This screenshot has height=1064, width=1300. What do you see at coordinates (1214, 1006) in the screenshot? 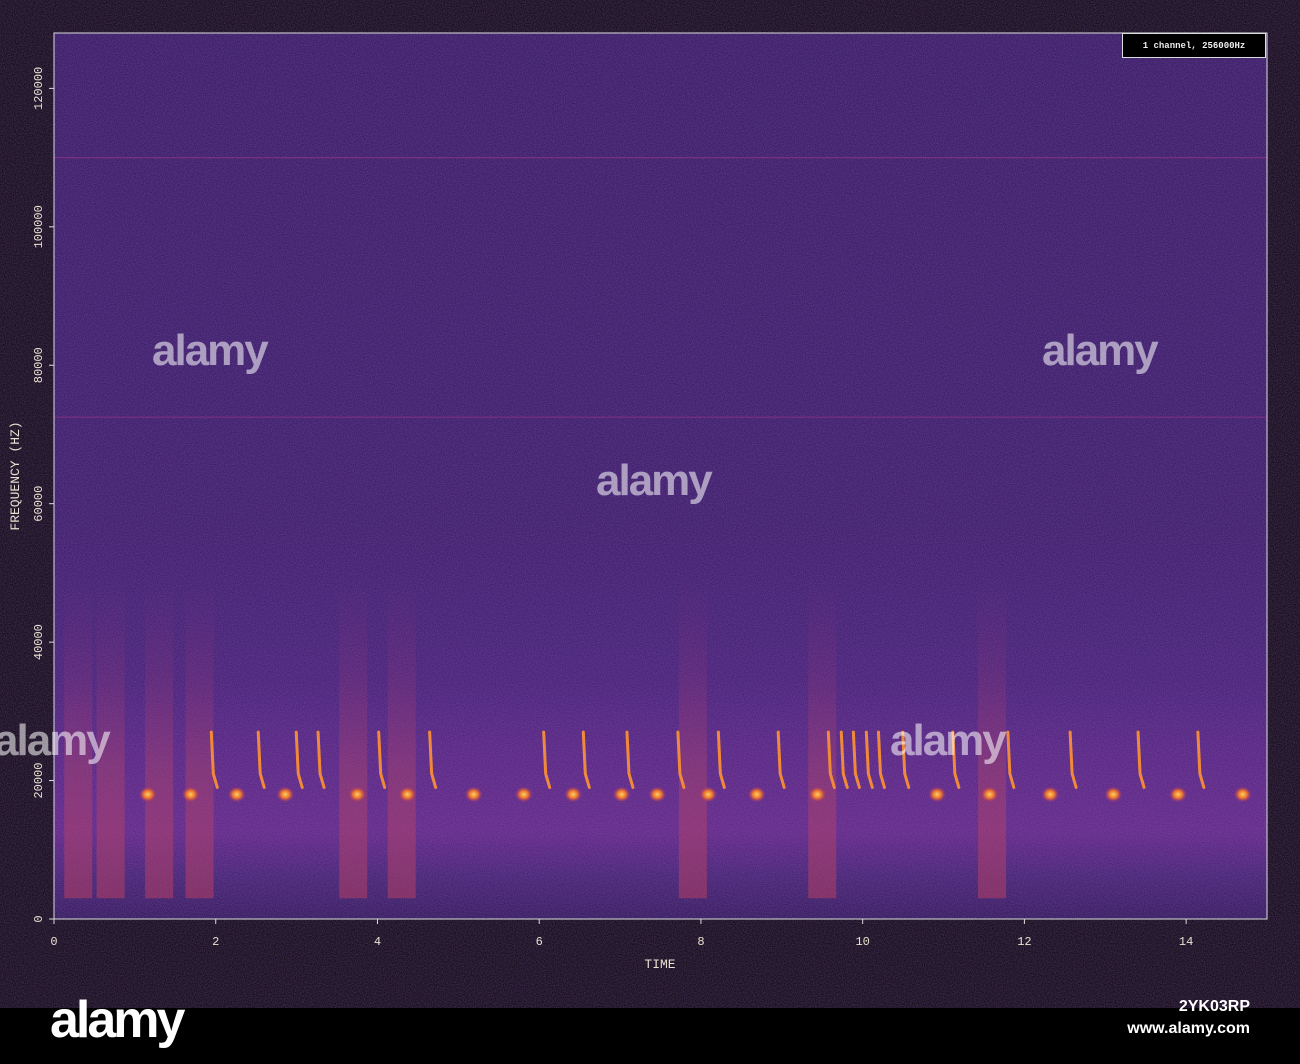
I see `image-id: 2YK03RP` at bounding box center [1214, 1006].